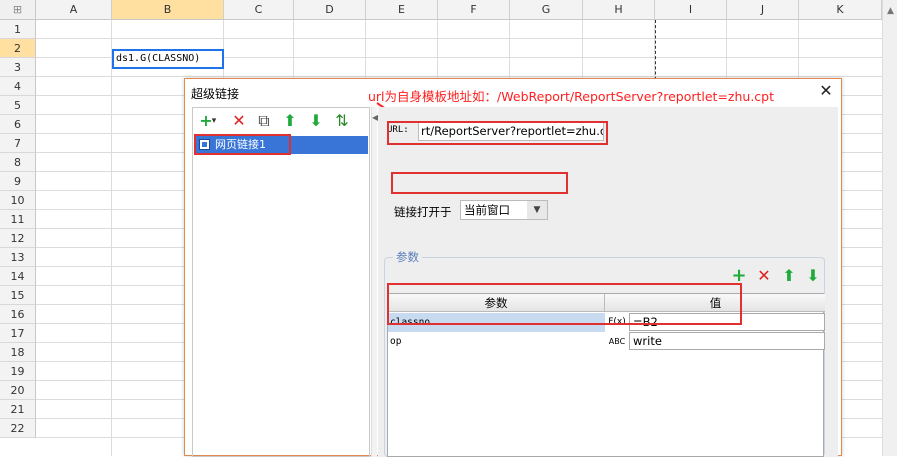 The height and width of the screenshot is (457, 897). I want to click on row-header-7: 7, so click(18, 143).